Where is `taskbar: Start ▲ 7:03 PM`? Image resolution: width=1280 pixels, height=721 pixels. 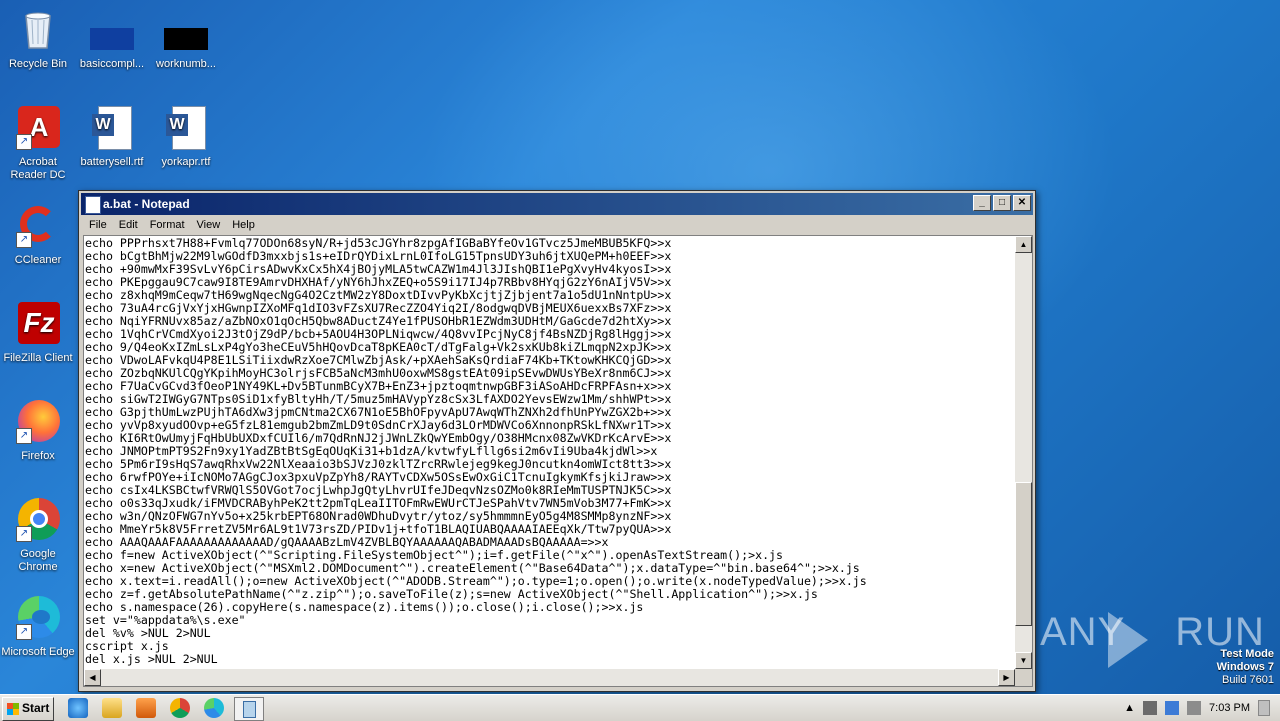
taskbar: Start ▲ 7:03 PM is located at coordinates (640, 707).